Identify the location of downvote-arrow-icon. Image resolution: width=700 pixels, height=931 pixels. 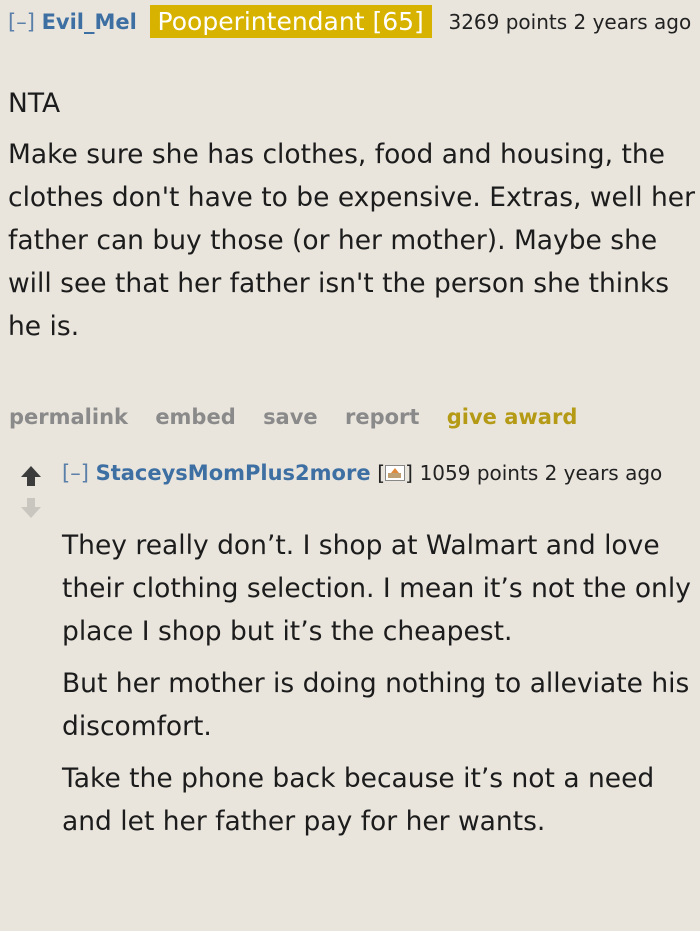
(31, 508).